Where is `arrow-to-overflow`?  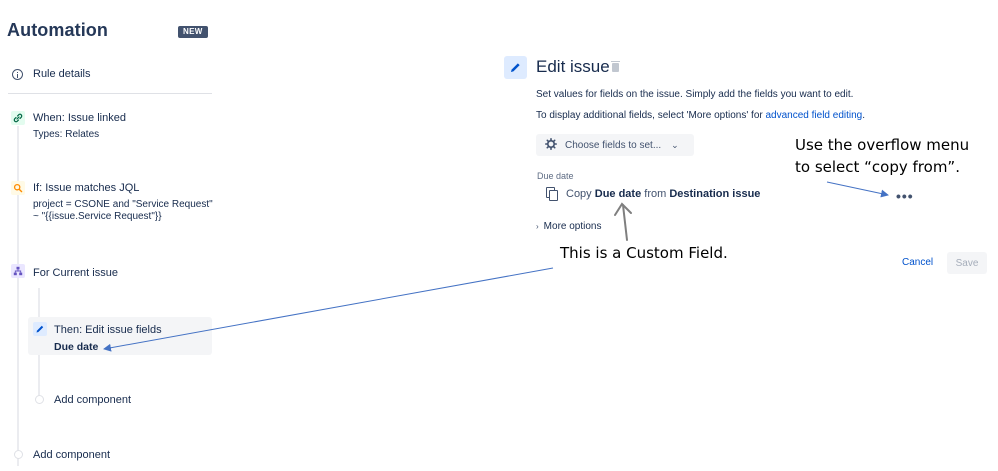 arrow-to-overflow is located at coordinates (857, 189).